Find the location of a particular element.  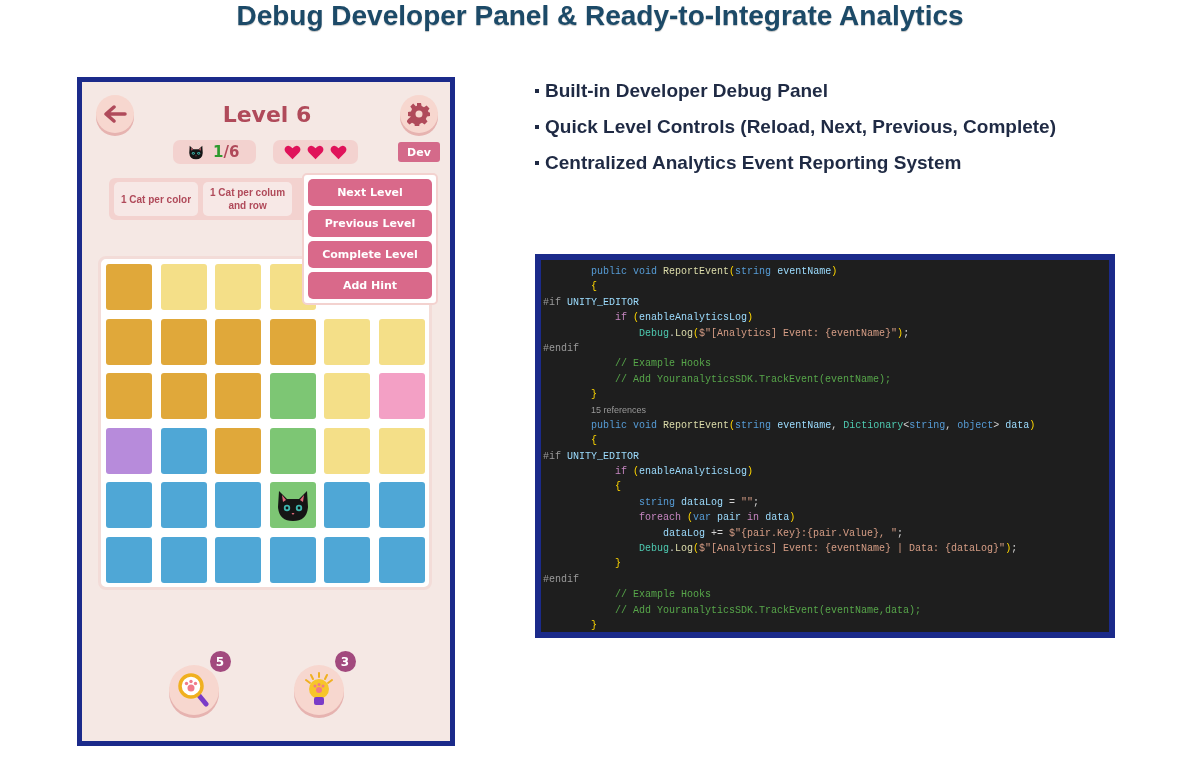

code-line: string dataLog = ""; is located at coordinates (699, 502).